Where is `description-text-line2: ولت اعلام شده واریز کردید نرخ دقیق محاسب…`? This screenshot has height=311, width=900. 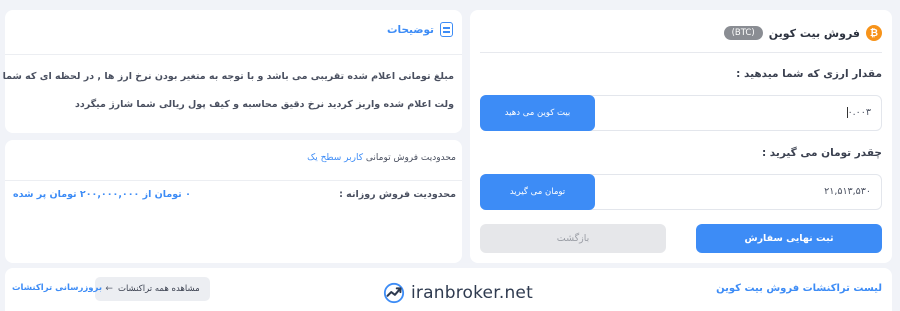
description-text-line2: ولت اعلام شده واریز کردید نرخ دقیق محاسب… is located at coordinates (264, 104).